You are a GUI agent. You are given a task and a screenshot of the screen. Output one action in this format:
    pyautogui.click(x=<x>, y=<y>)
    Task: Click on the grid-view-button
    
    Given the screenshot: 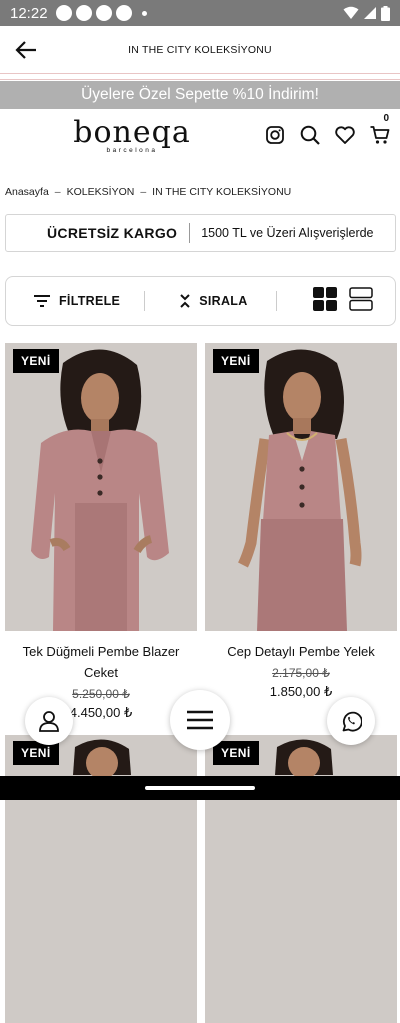 What is the action you would take?
    pyautogui.click(x=325, y=301)
    